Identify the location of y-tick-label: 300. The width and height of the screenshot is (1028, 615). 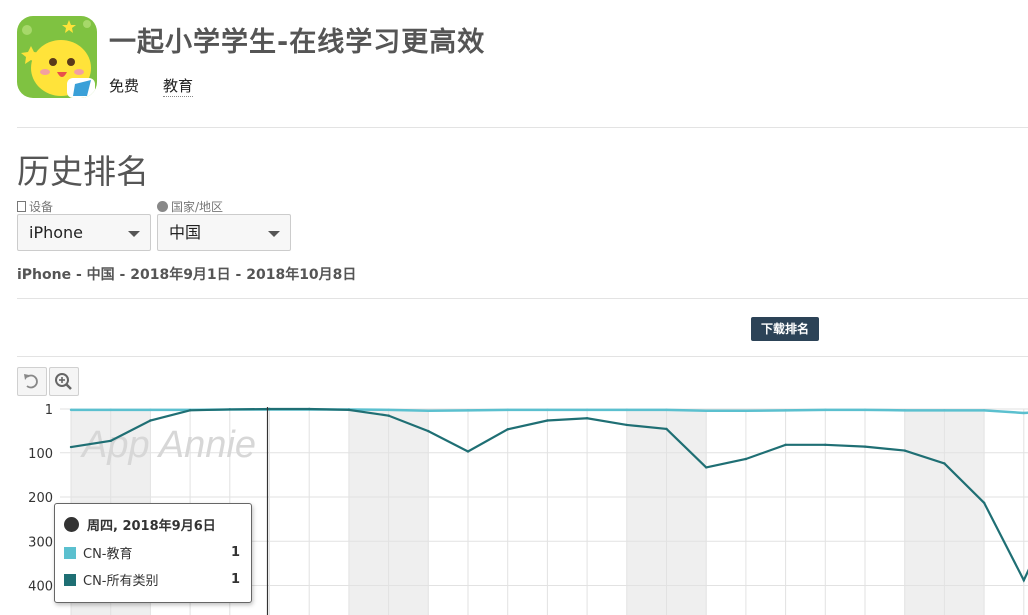
(40, 542).